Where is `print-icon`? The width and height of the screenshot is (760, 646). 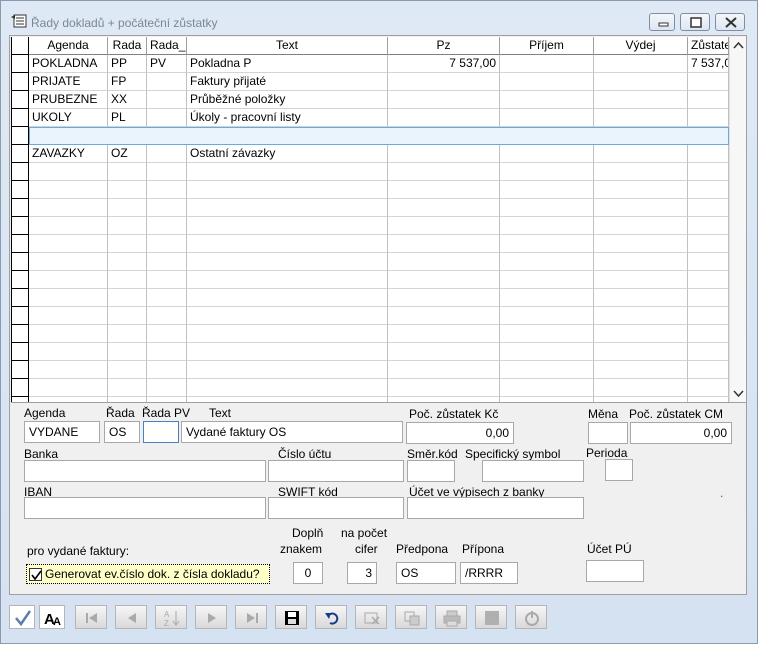
print-icon is located at coordinates (452, 618).